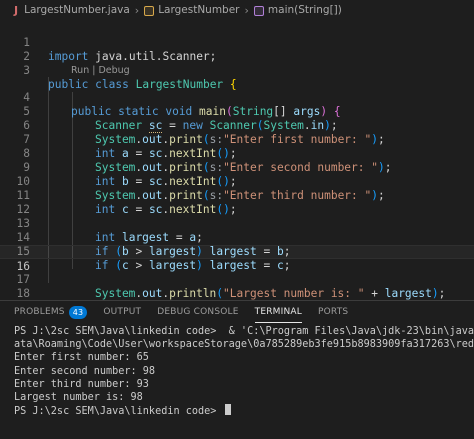  I want to click on code-line: 13 int largest = a;, so click(109, 230).